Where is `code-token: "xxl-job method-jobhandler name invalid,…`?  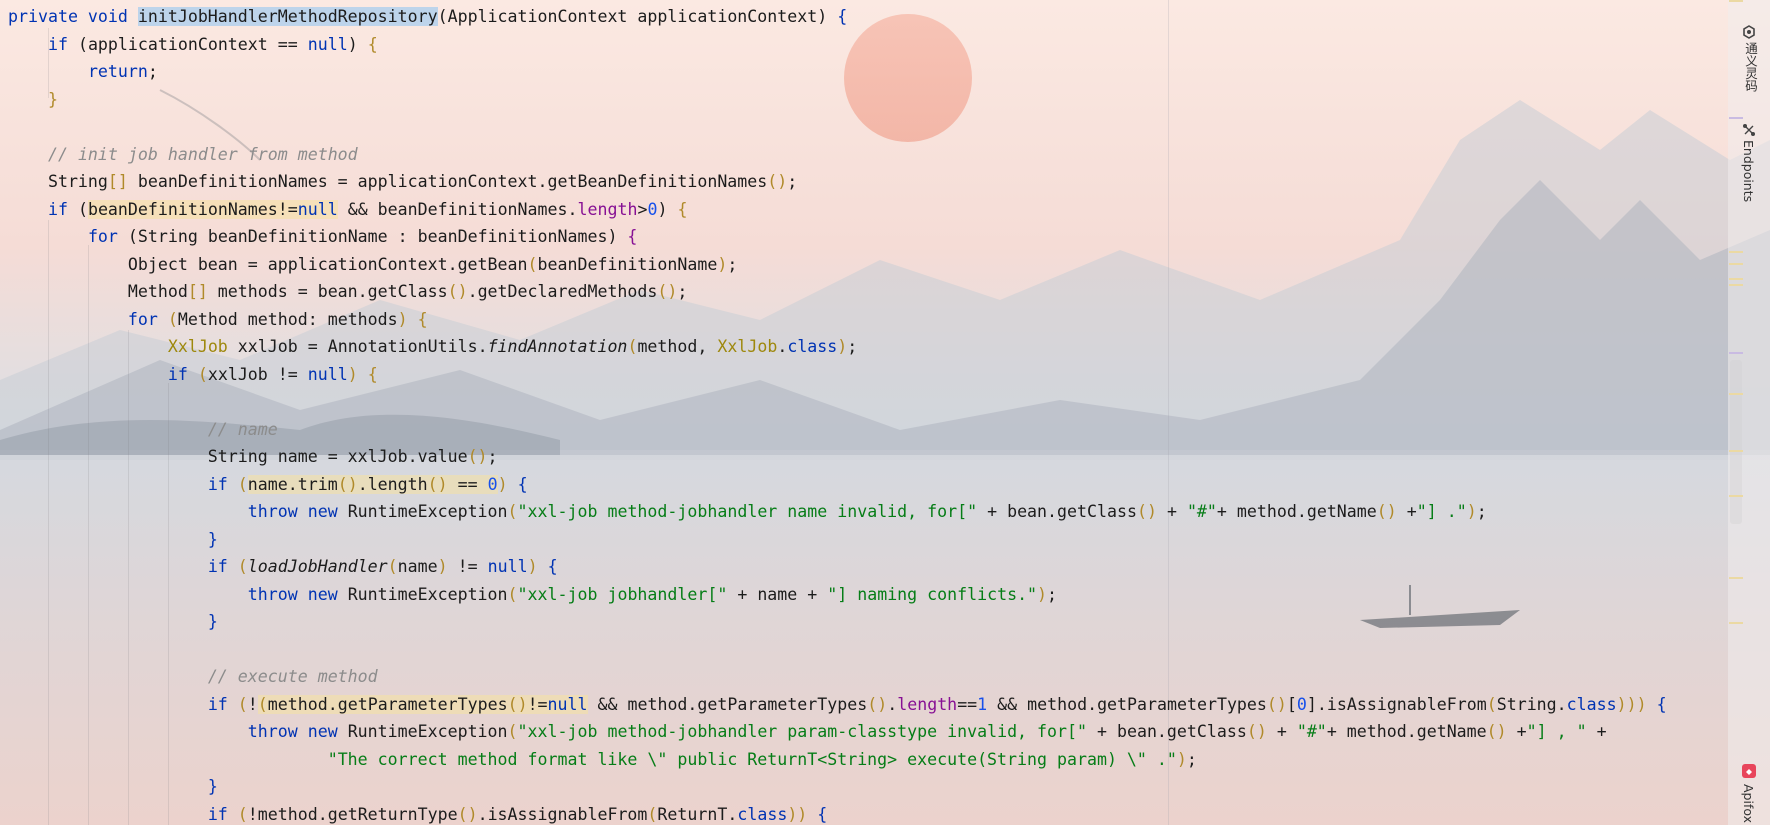 code-token: "xxl-job method-jobhandler name invalid,… is located at coordinates (747, 511).